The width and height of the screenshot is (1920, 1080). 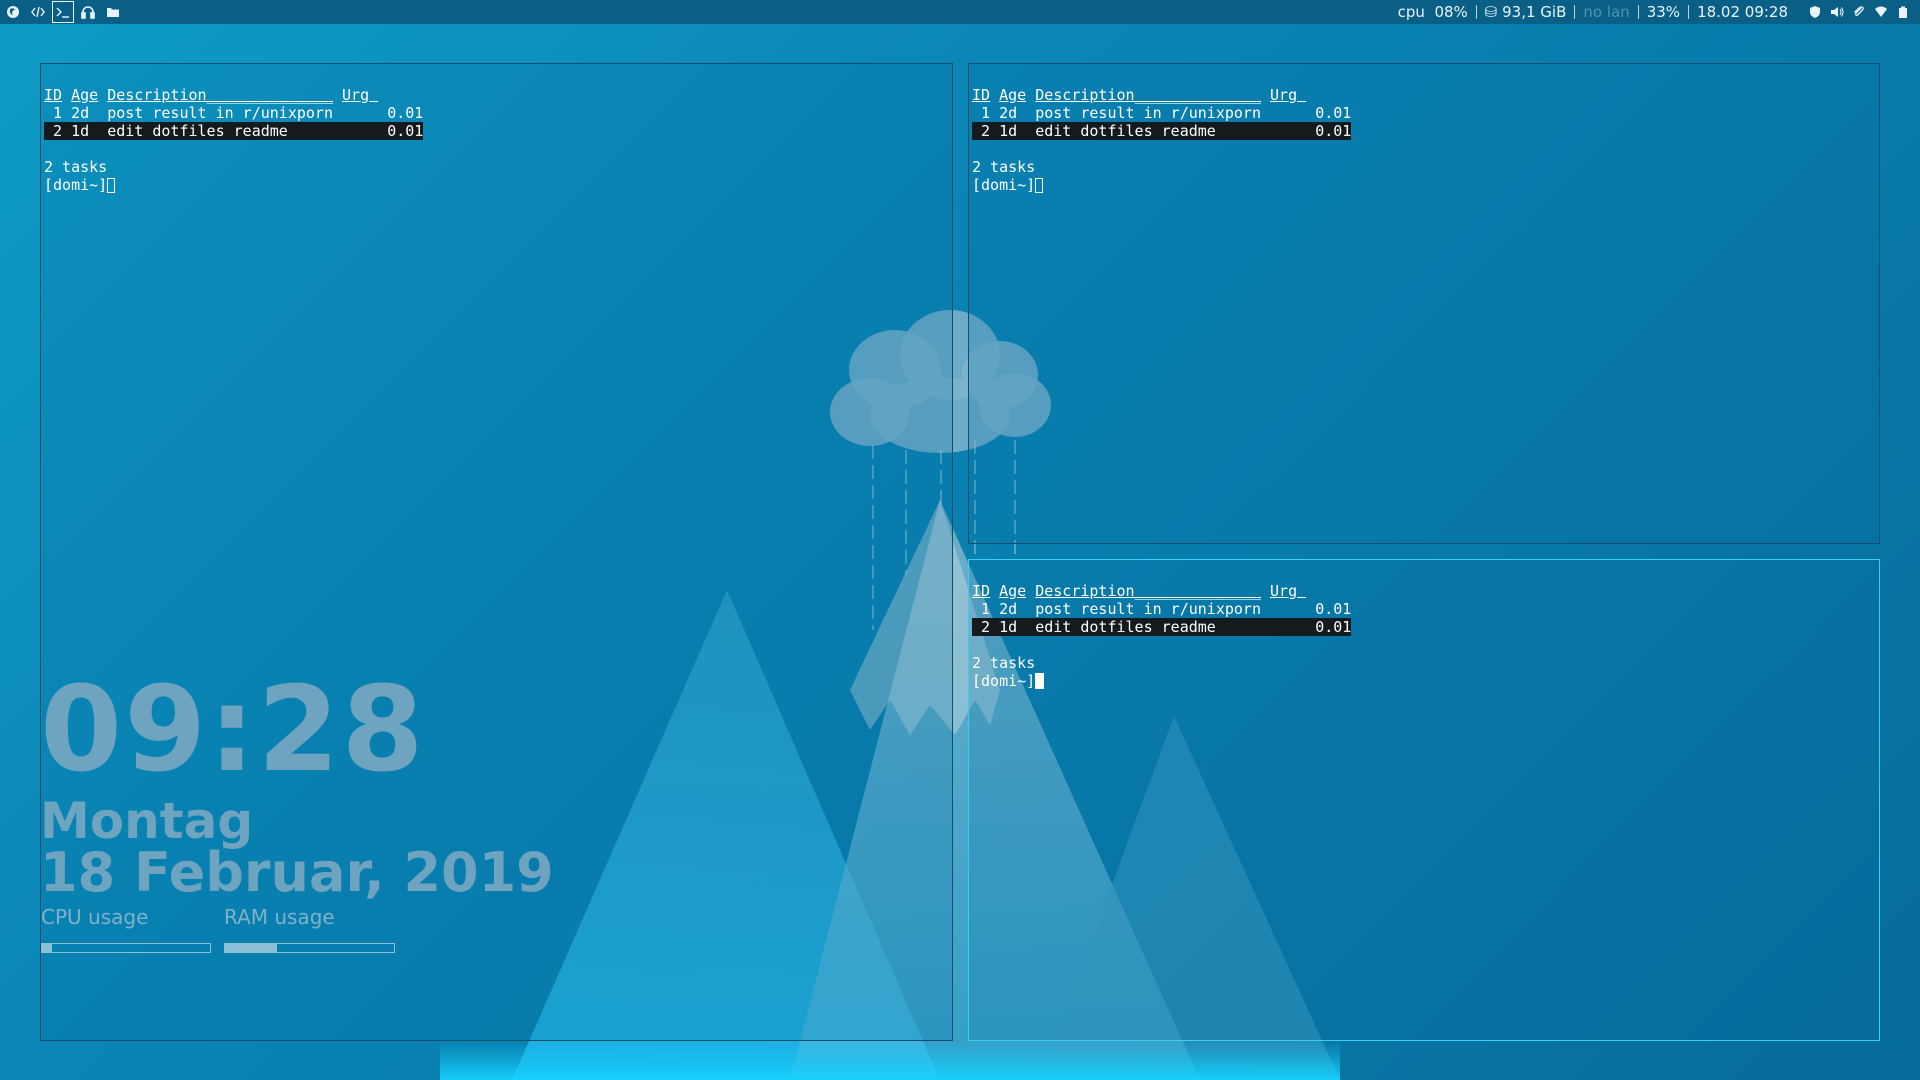 I want to click on conky-widget: 09:28 Montag 18 Februar, 2019, so click(x=297, y=785).